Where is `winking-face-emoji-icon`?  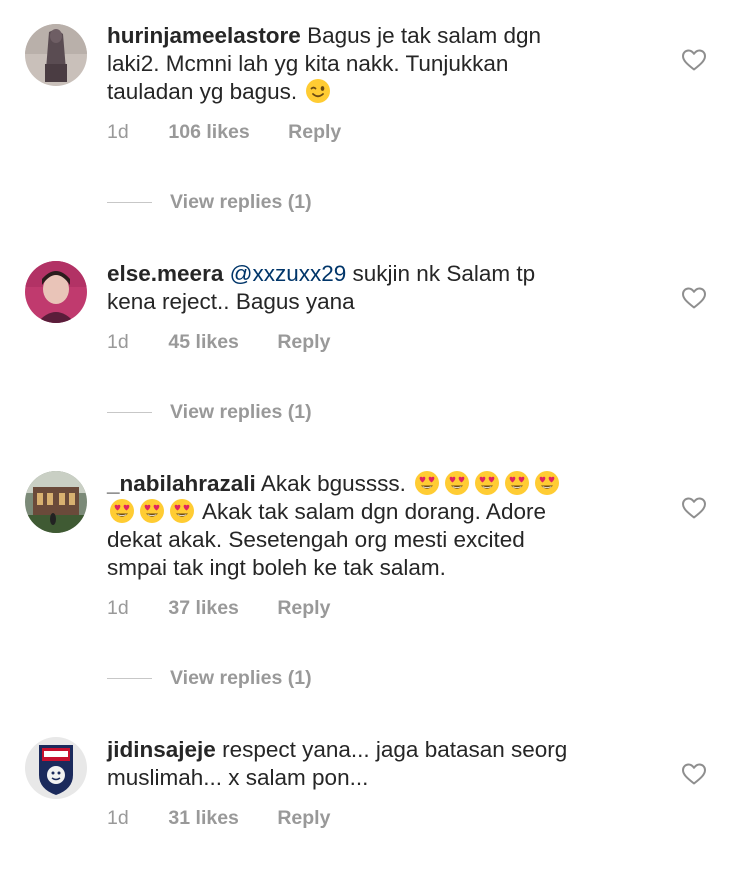
winking-face-emoji-icon is located at coordinates (318, 91).